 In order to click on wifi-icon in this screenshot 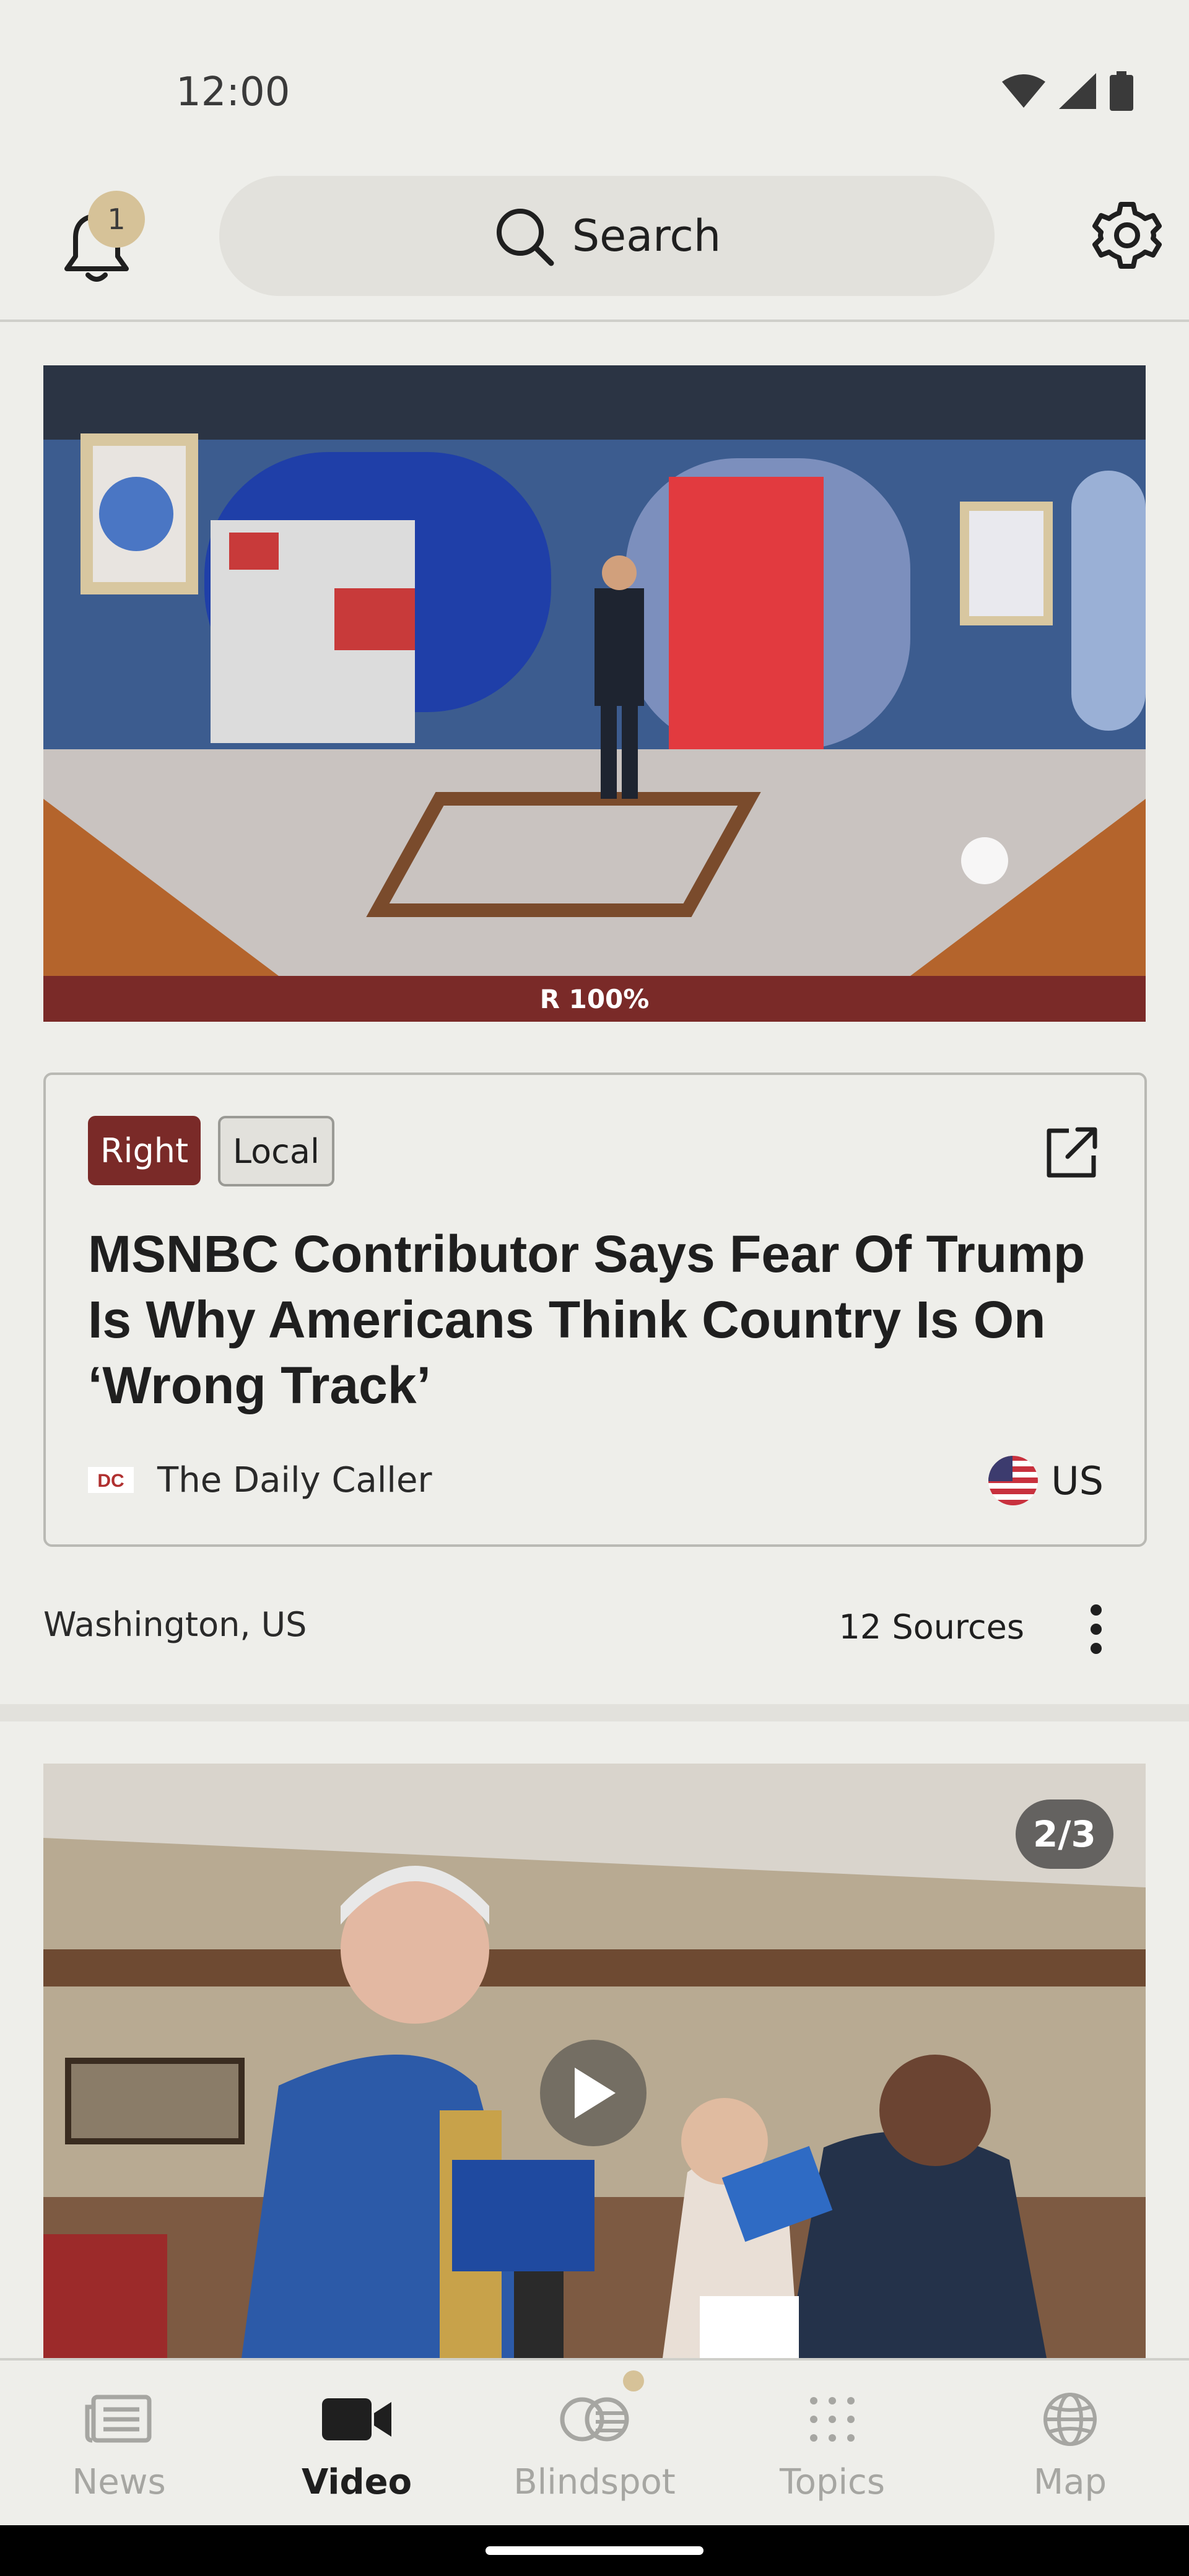, I will do `click(1023, 91)`.